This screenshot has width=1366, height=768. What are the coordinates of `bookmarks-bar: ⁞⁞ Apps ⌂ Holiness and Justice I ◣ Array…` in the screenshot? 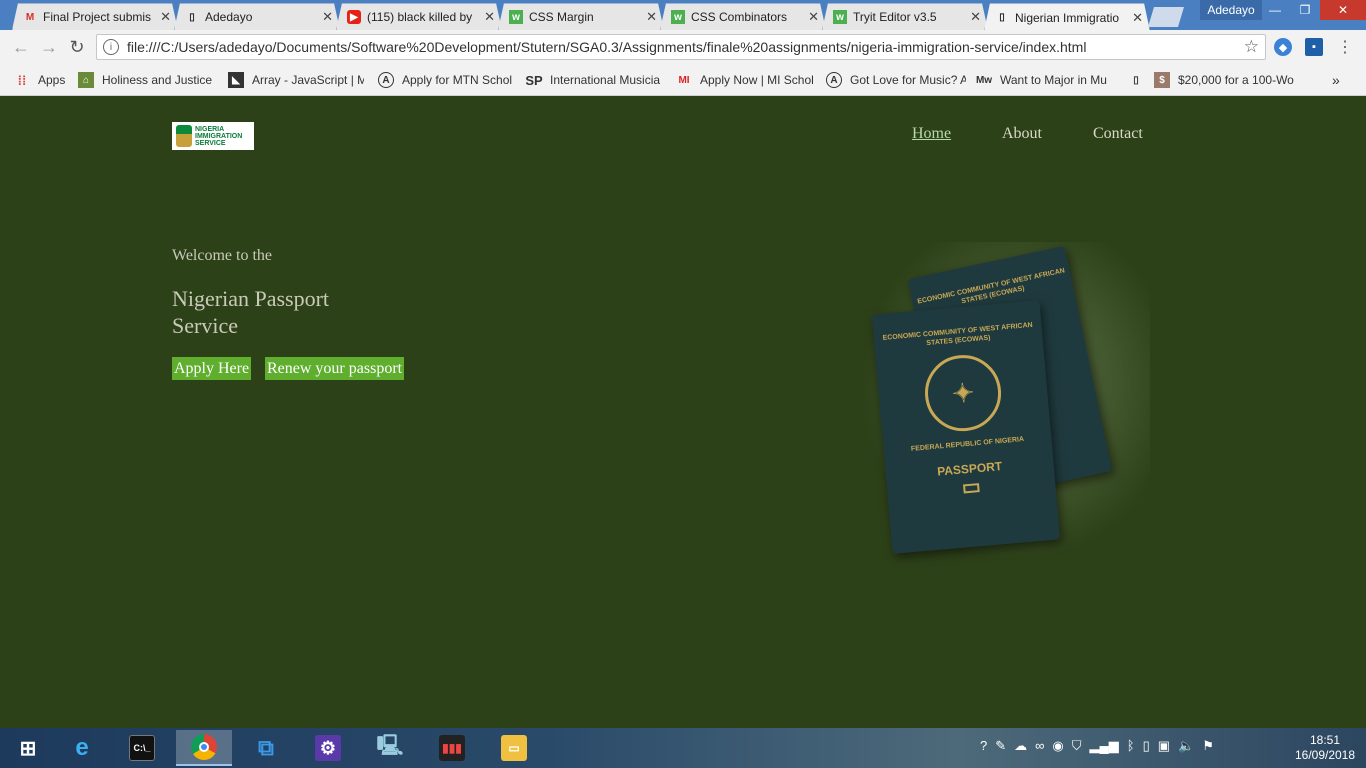 It's located at (683, 80).